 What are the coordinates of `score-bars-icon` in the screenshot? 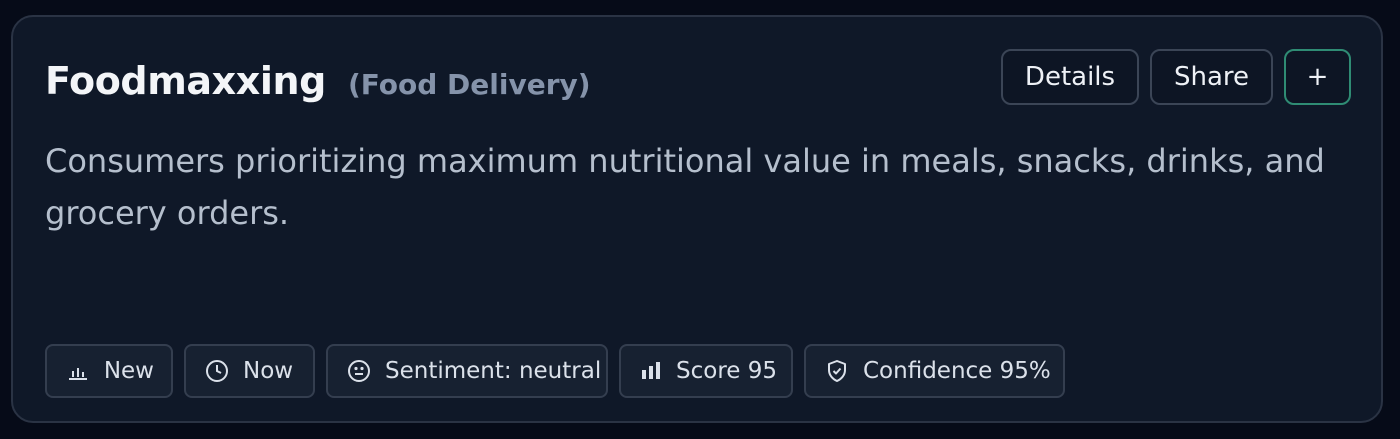 It's located at (651, 371).